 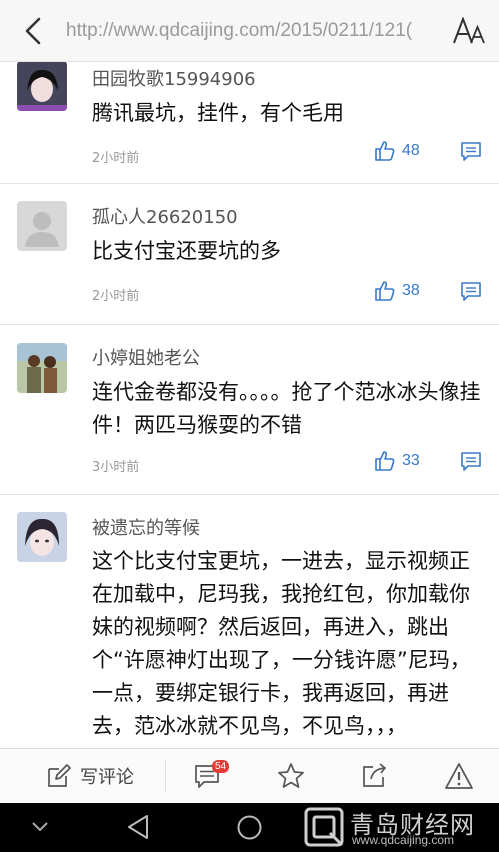 I want to click on like-button: 33, so click(x=397, y=461).